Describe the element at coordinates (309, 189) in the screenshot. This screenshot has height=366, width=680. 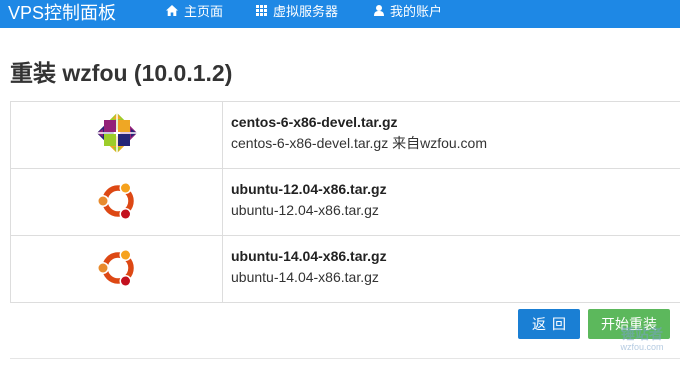
I see `image-name: ubuntu-12.04-x86.tar.gz` at that location.